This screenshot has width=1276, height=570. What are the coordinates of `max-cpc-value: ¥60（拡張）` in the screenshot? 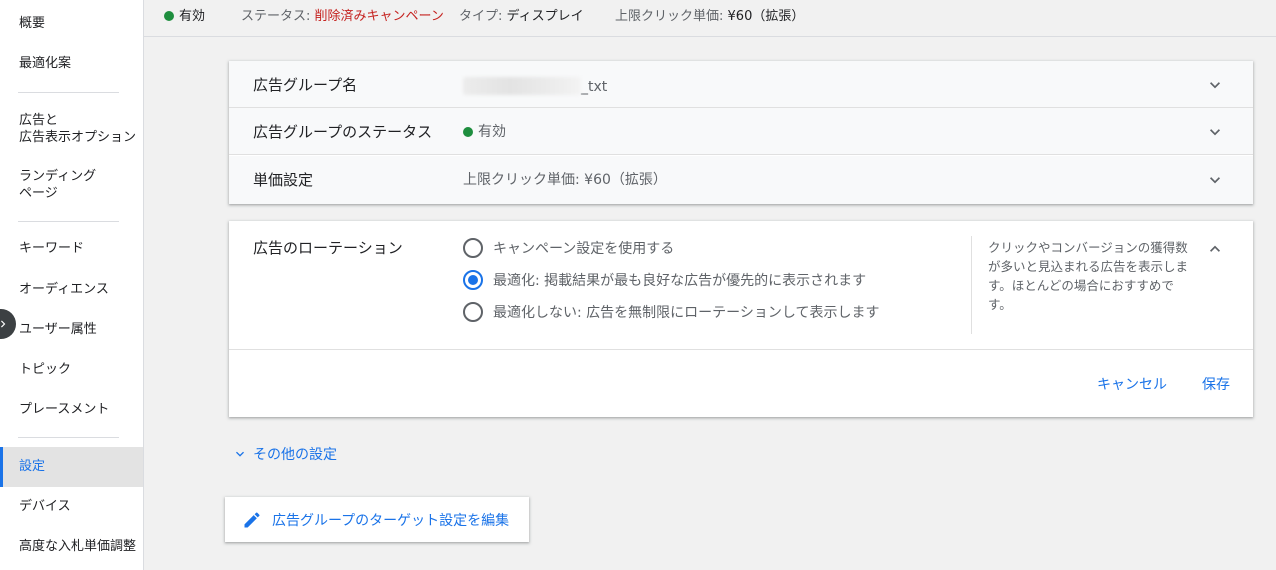 It's located at (766, 16).